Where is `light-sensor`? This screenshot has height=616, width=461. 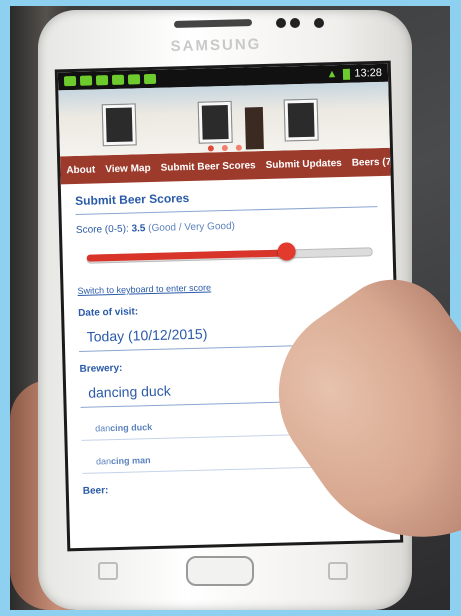 light-sensor is located at coordinates (295, 23).